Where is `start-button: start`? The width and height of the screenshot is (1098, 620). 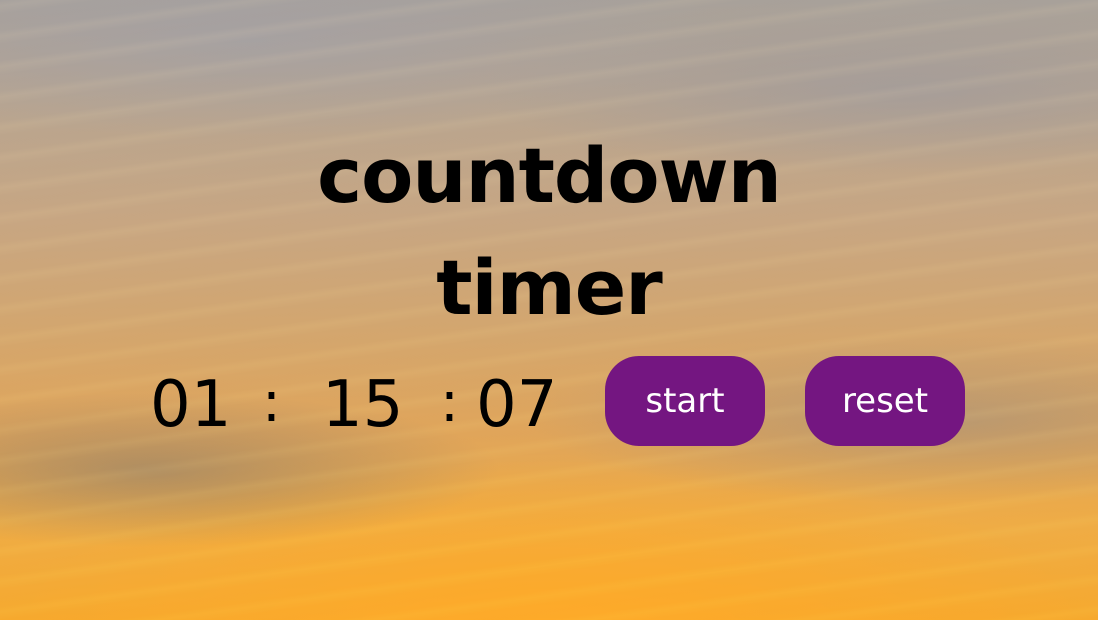
start-button: start is located at coordinates (685, 401).